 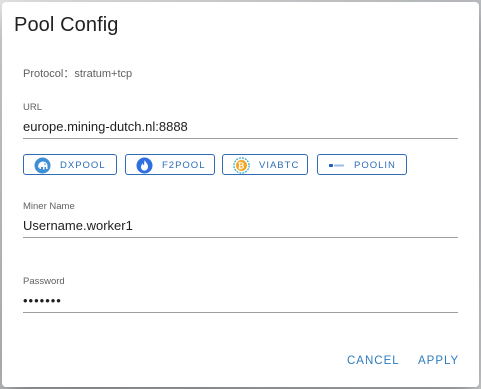 What do you see at coordinates (240, 303) in the screenshot?
I see `password-input: •••••••` at bounding box center [240, 303].